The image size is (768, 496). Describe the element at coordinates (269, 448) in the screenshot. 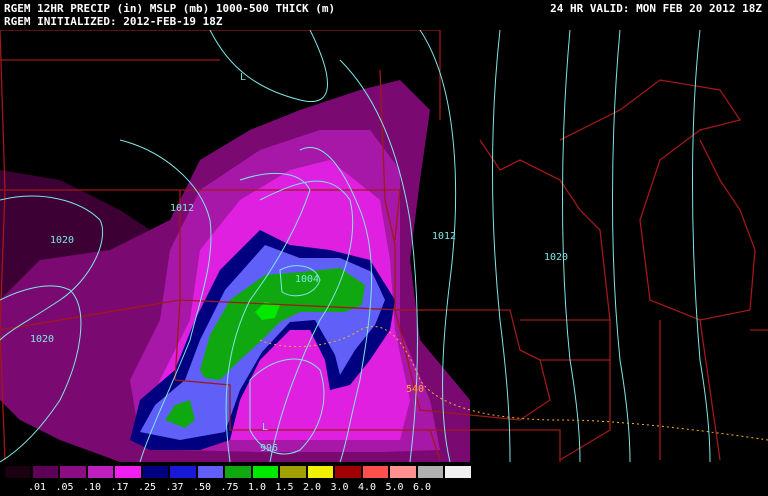

I see `isobar-label: 996` at that location.